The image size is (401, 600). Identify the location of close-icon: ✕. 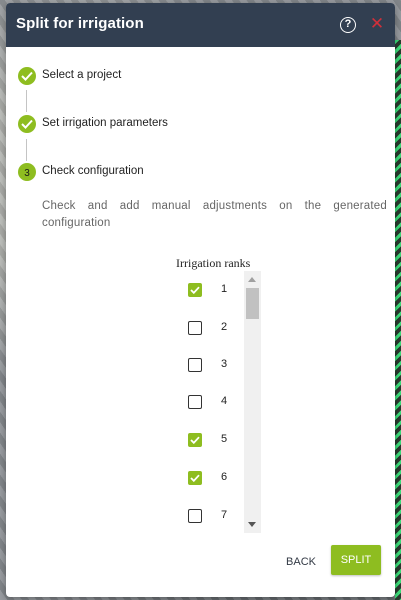
(377, 24).